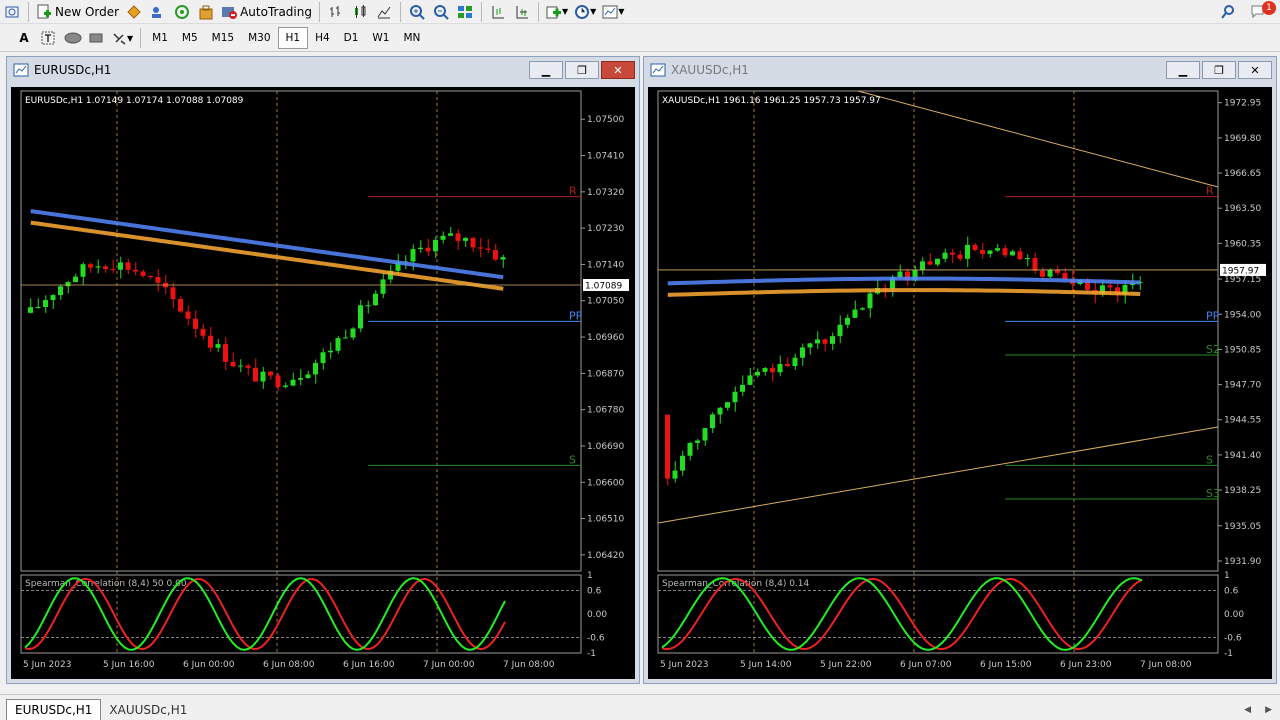  What do you see at coordinates (209, 665) in the screenshot?
I see `x-tick-label: 6 Jun 00:00` at bounding box center [209, 665].